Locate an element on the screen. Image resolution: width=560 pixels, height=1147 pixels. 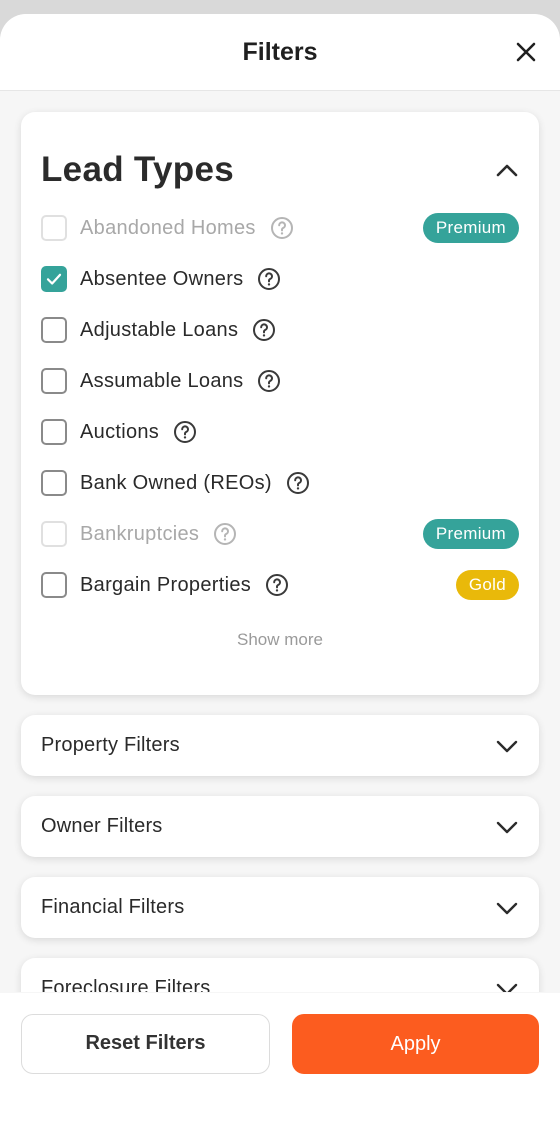
close-icon is located at coordinates (526, 52).